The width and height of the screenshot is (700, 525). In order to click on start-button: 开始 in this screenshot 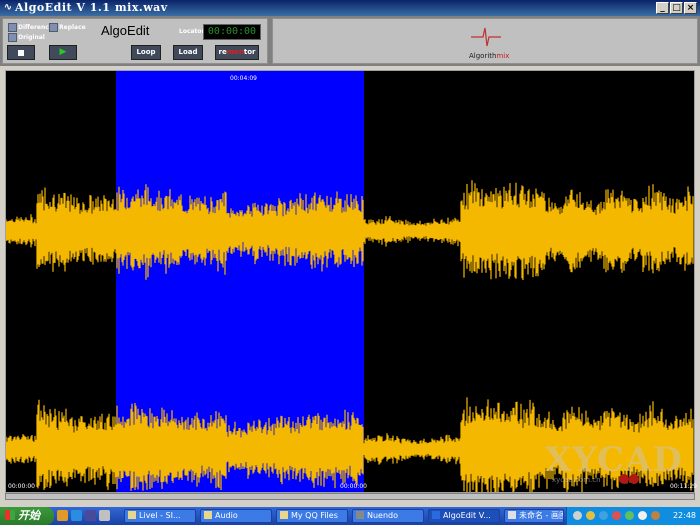, I will do `click(27, 516)`.